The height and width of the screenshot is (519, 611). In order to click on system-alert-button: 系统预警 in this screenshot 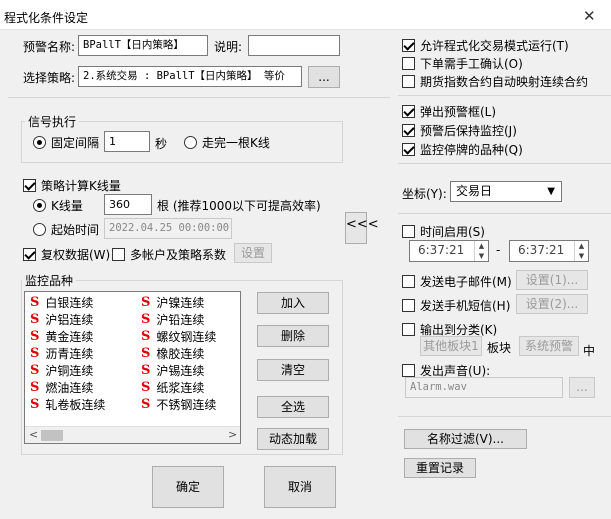, I will do `click(549, 346)`.